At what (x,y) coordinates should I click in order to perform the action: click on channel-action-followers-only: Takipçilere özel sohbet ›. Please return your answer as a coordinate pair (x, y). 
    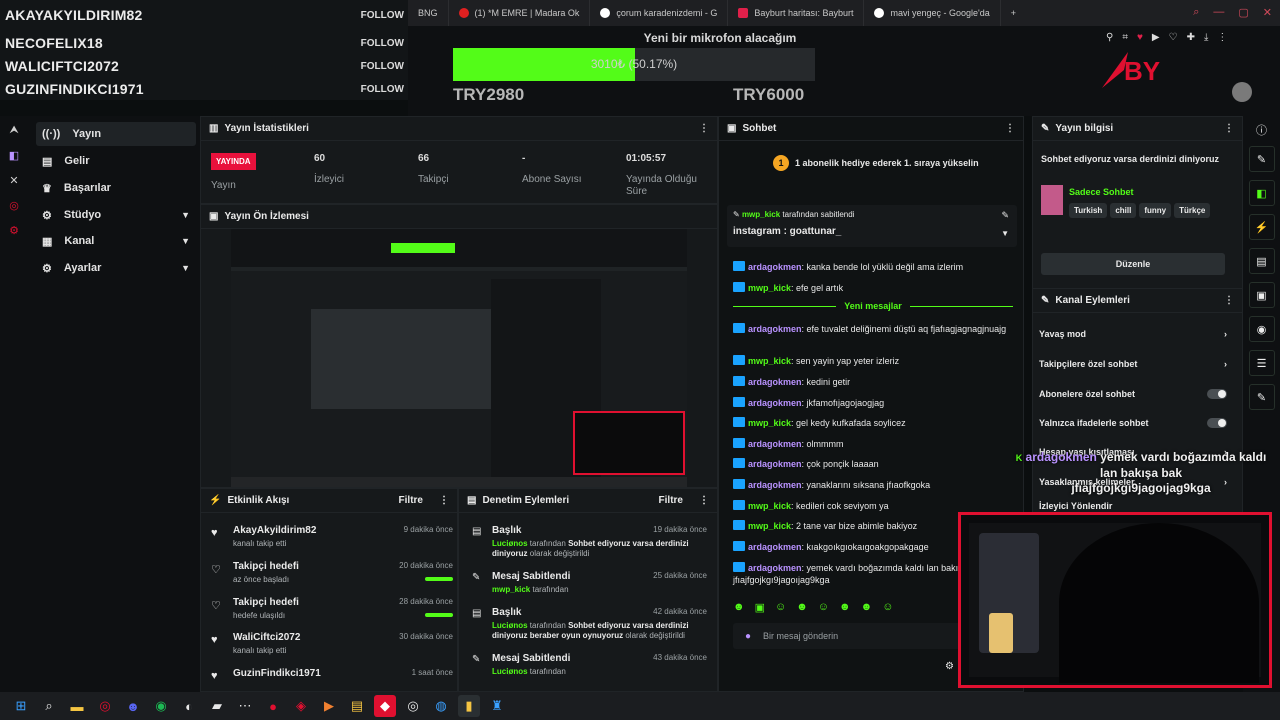
    Looking at the image, I should click on (1133, 364).